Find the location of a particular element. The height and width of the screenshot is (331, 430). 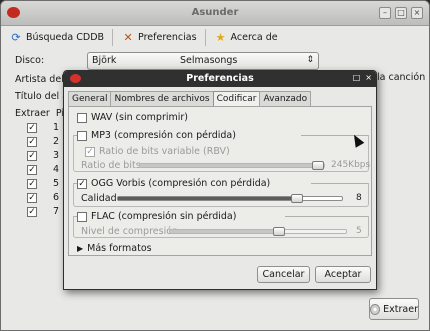

mp3-bitrate-thumb is located at coordinates (318, 165).